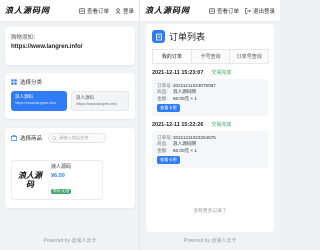 This screenshot has width=320, height=250. Describe the element at coordinates (128, 11) in the screenshot. I see `login-label: 登录` at that location.